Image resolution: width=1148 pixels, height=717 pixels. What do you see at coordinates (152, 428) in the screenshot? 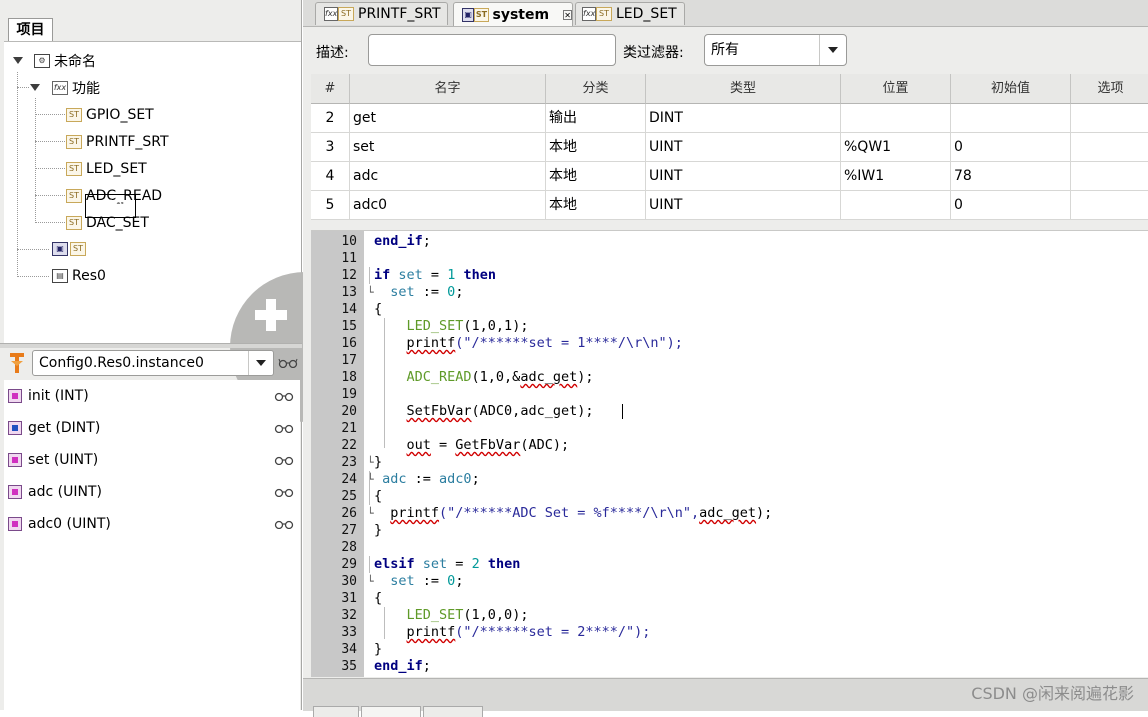
I see `debug-var-get: get (DINT)` at bounding box center [152, 428].